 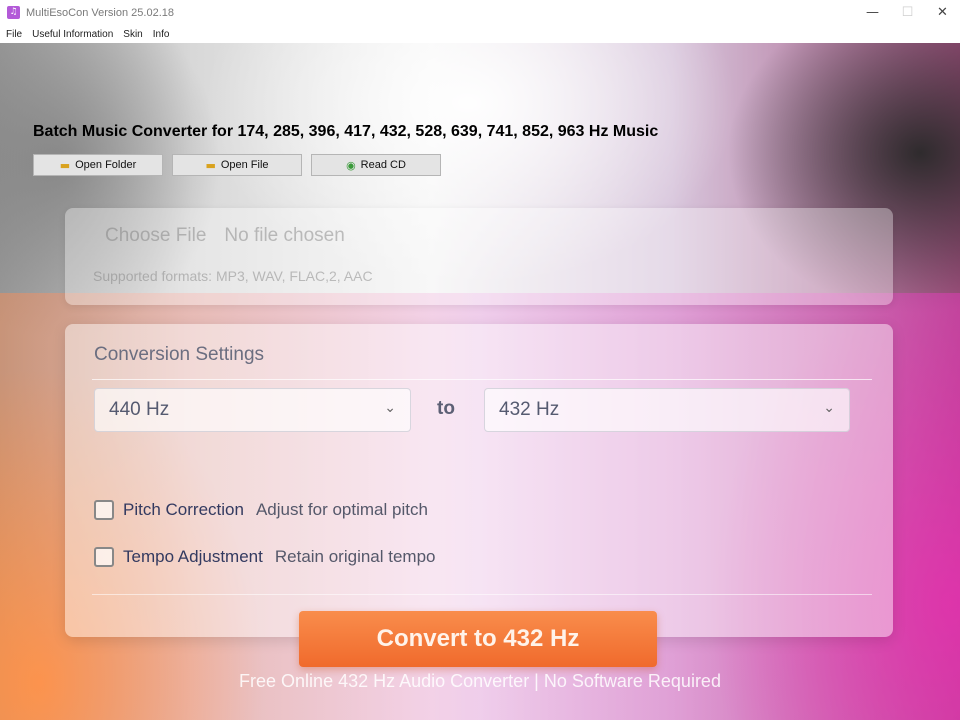 What do you see at coordinates (13, 12) in the screenshot?
I see `app-icon: ♫` at bounding box center [13, 12].